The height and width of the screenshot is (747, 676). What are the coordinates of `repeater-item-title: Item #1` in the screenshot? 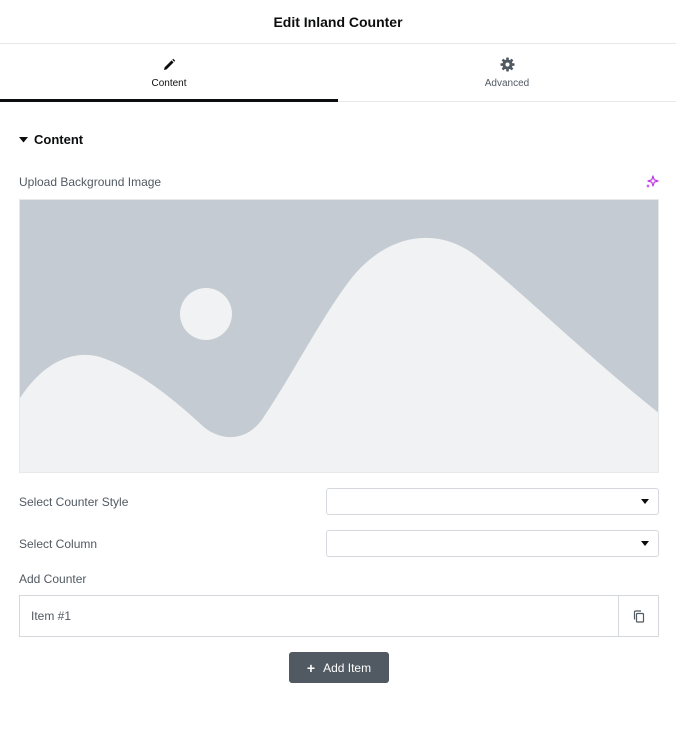 It's located at (319, 616).